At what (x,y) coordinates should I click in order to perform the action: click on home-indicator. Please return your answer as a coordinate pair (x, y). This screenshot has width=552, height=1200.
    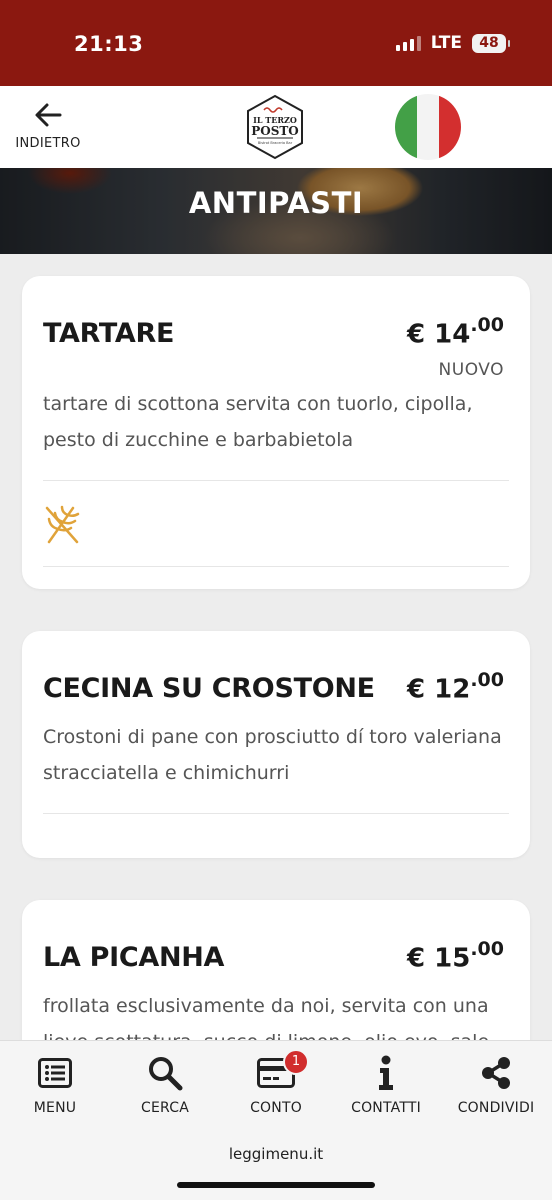
    Looking at the image, I should click on (276, 1185).